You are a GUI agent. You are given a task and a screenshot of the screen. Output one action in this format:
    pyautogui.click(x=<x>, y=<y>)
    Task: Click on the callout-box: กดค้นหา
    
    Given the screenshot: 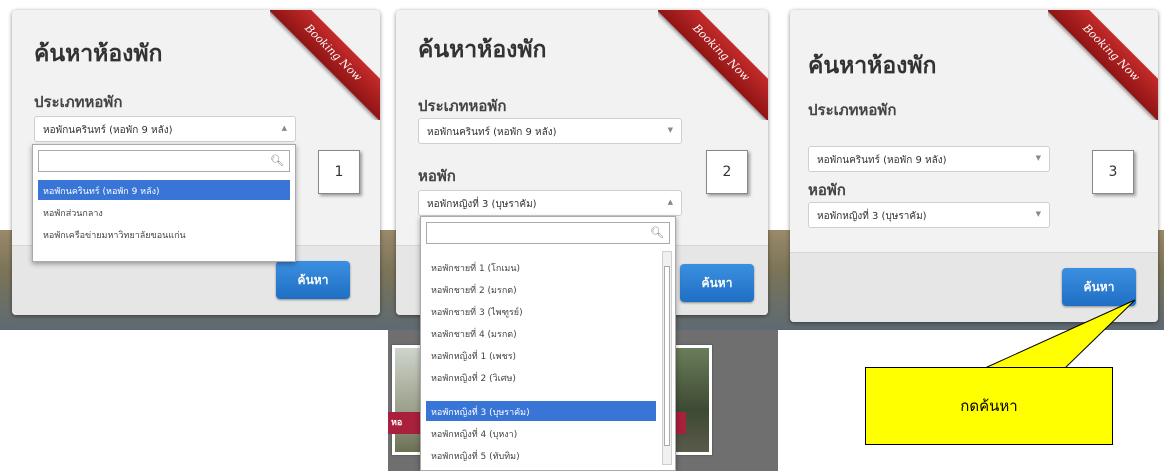 What is the action you would take?
    pyautogui.click(x=989, y=406)
    